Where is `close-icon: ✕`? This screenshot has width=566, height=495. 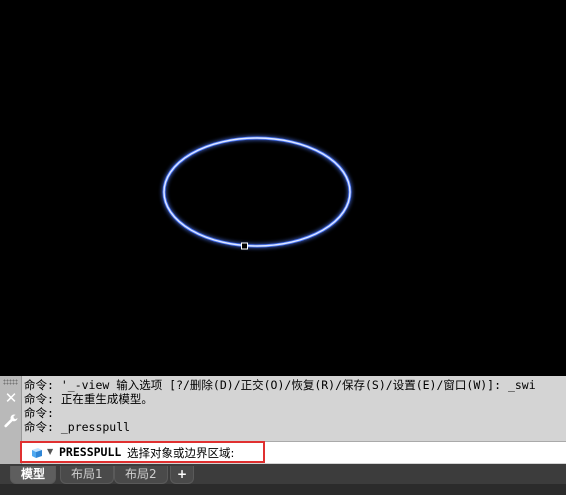 close-icon: ✕ is located at coordinates (11, 398).